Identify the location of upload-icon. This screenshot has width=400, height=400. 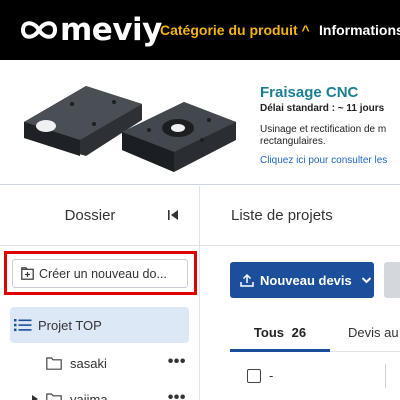
(247, 280).